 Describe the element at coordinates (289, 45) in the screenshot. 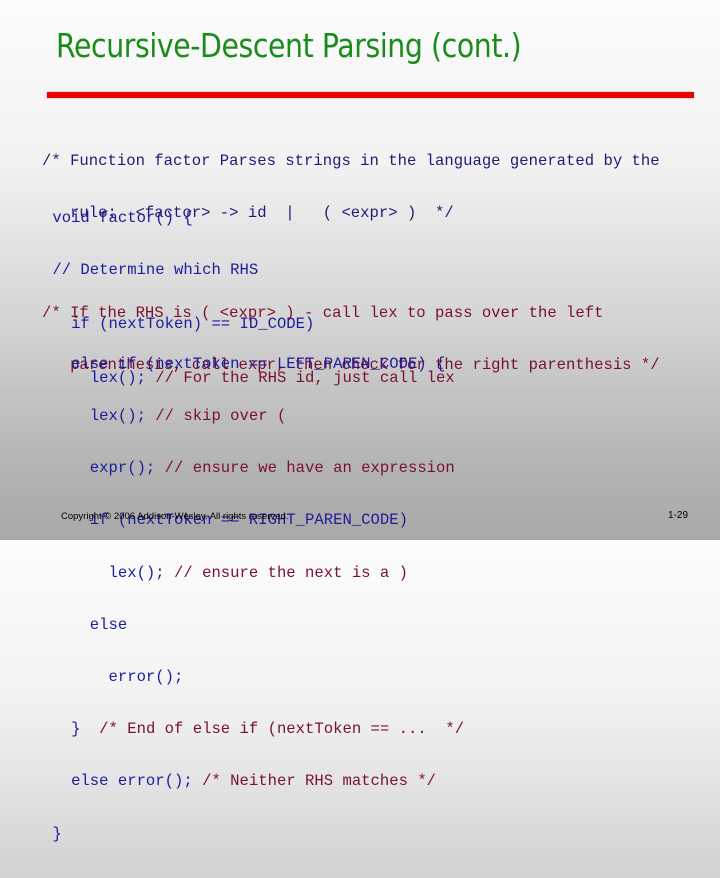

I see `slide-title: Recursive-Descent Parsing (cont.)` at that location.